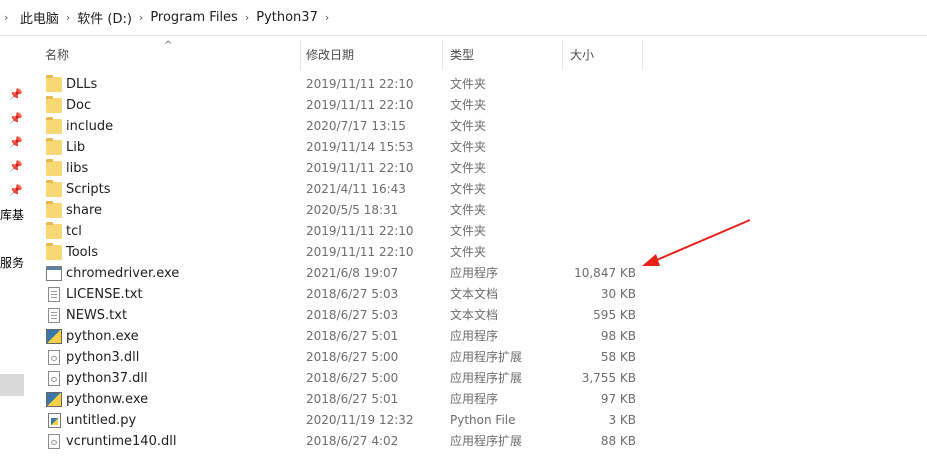  I want to click on annotation-arrow, so click(696, 242).